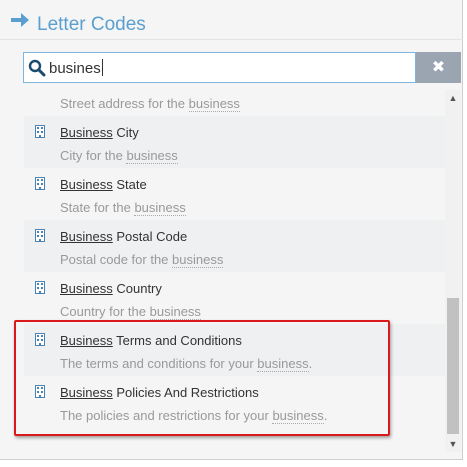 This screenshot has width=467, height=467. Describe the element at coordinates (119, 156) in the screenshot. I see `item-description: City for the business` at that location.